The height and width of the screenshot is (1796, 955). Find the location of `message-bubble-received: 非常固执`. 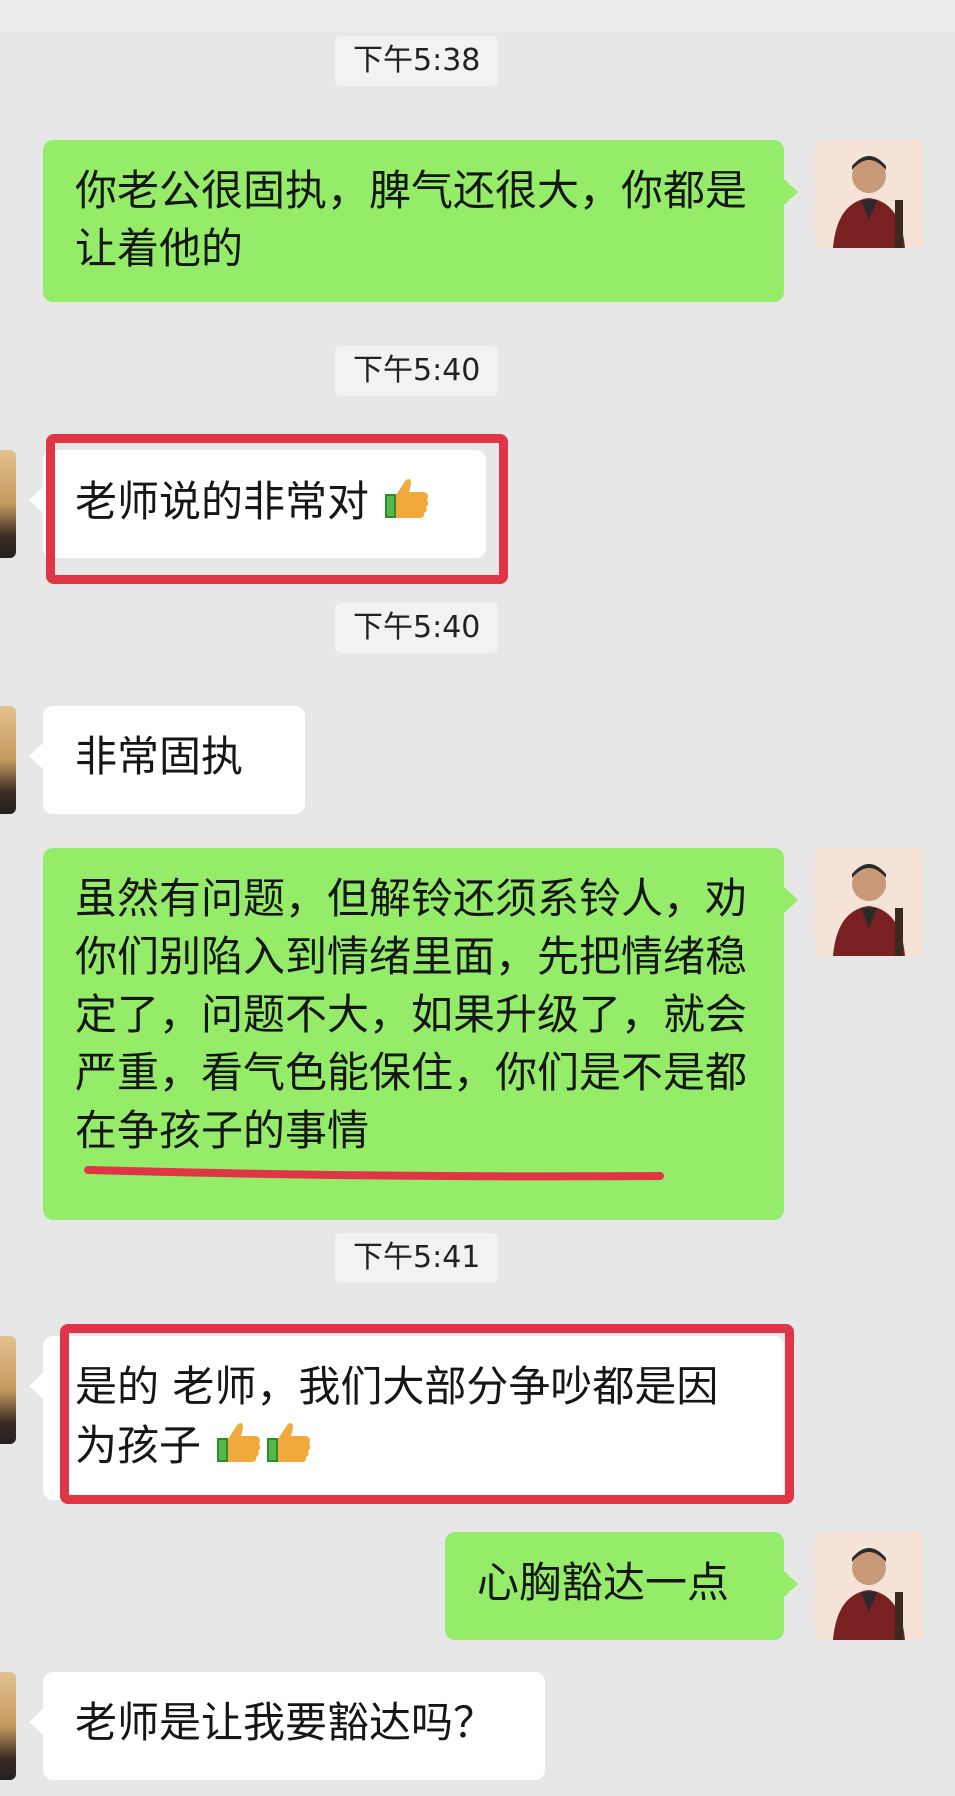

message-bubble-received: 非常固执 is located at coordinates (167, 760).